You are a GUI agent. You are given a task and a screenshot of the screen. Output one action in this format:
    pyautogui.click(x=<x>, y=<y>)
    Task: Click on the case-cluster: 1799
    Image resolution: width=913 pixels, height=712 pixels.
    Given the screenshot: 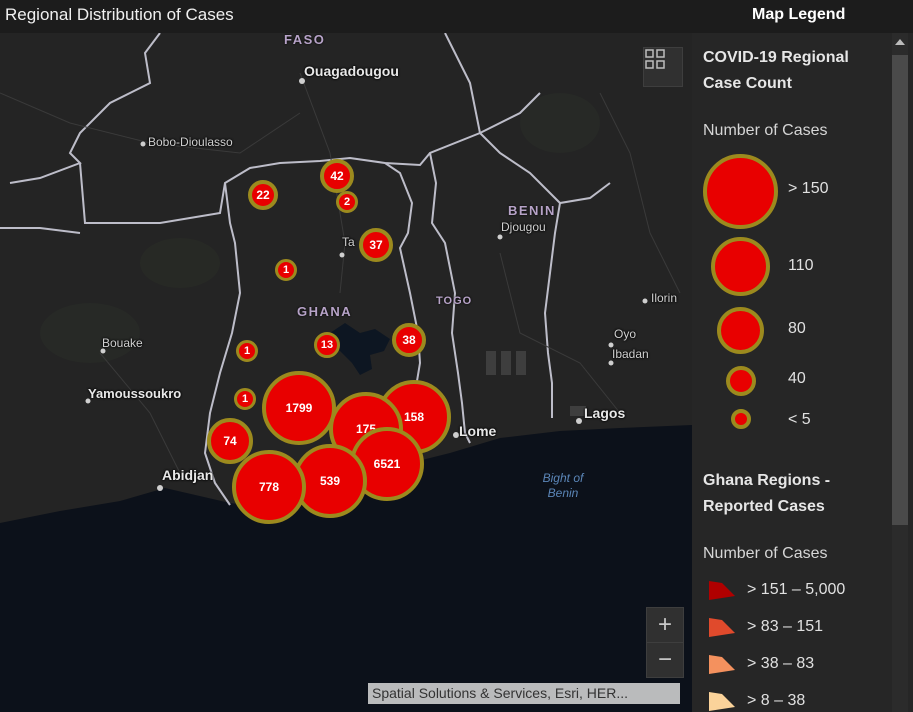 What is the action you would take?
    pyautogui.click(x=299, y=408)
    